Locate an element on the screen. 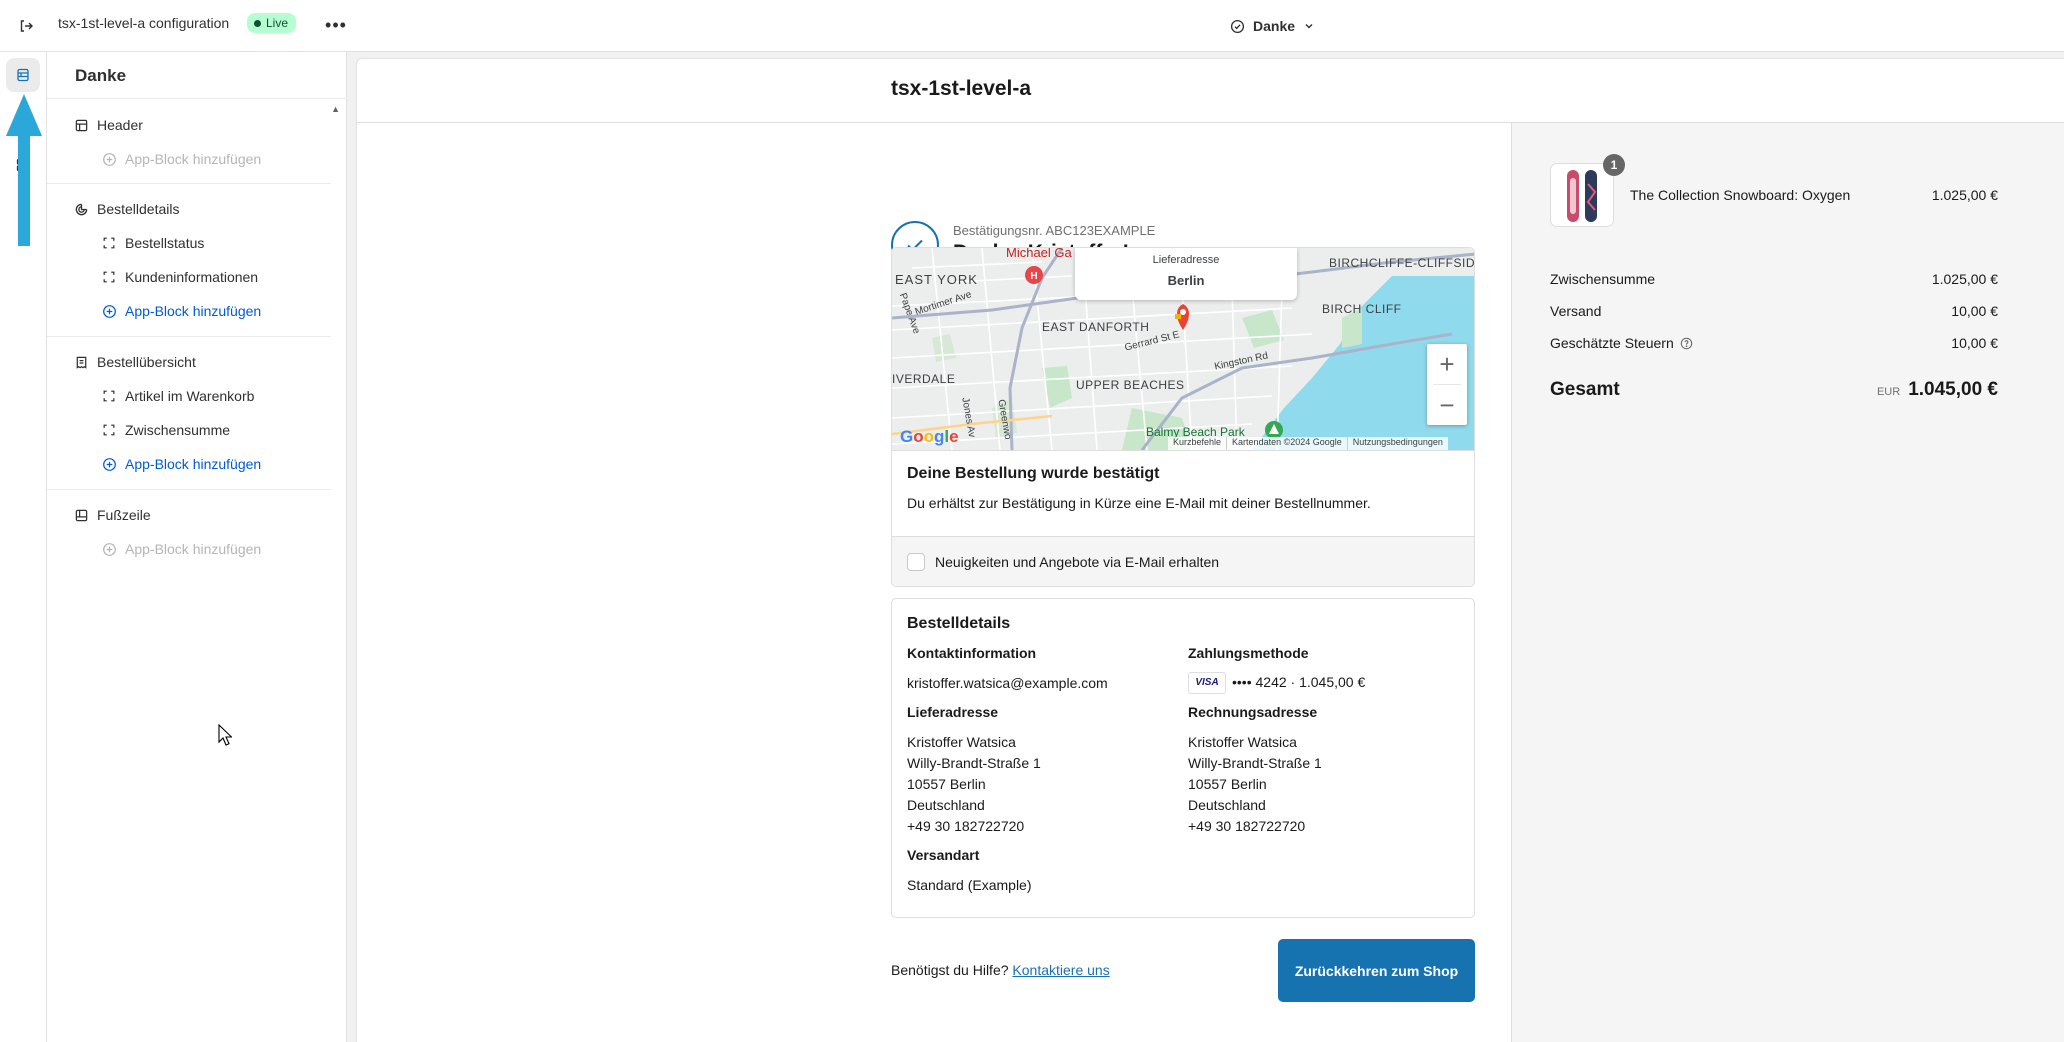 This screenshot has height=1042, width=2064. sidebar-item-subtotal: Zwischensumme is located at coordinates (165, 430).